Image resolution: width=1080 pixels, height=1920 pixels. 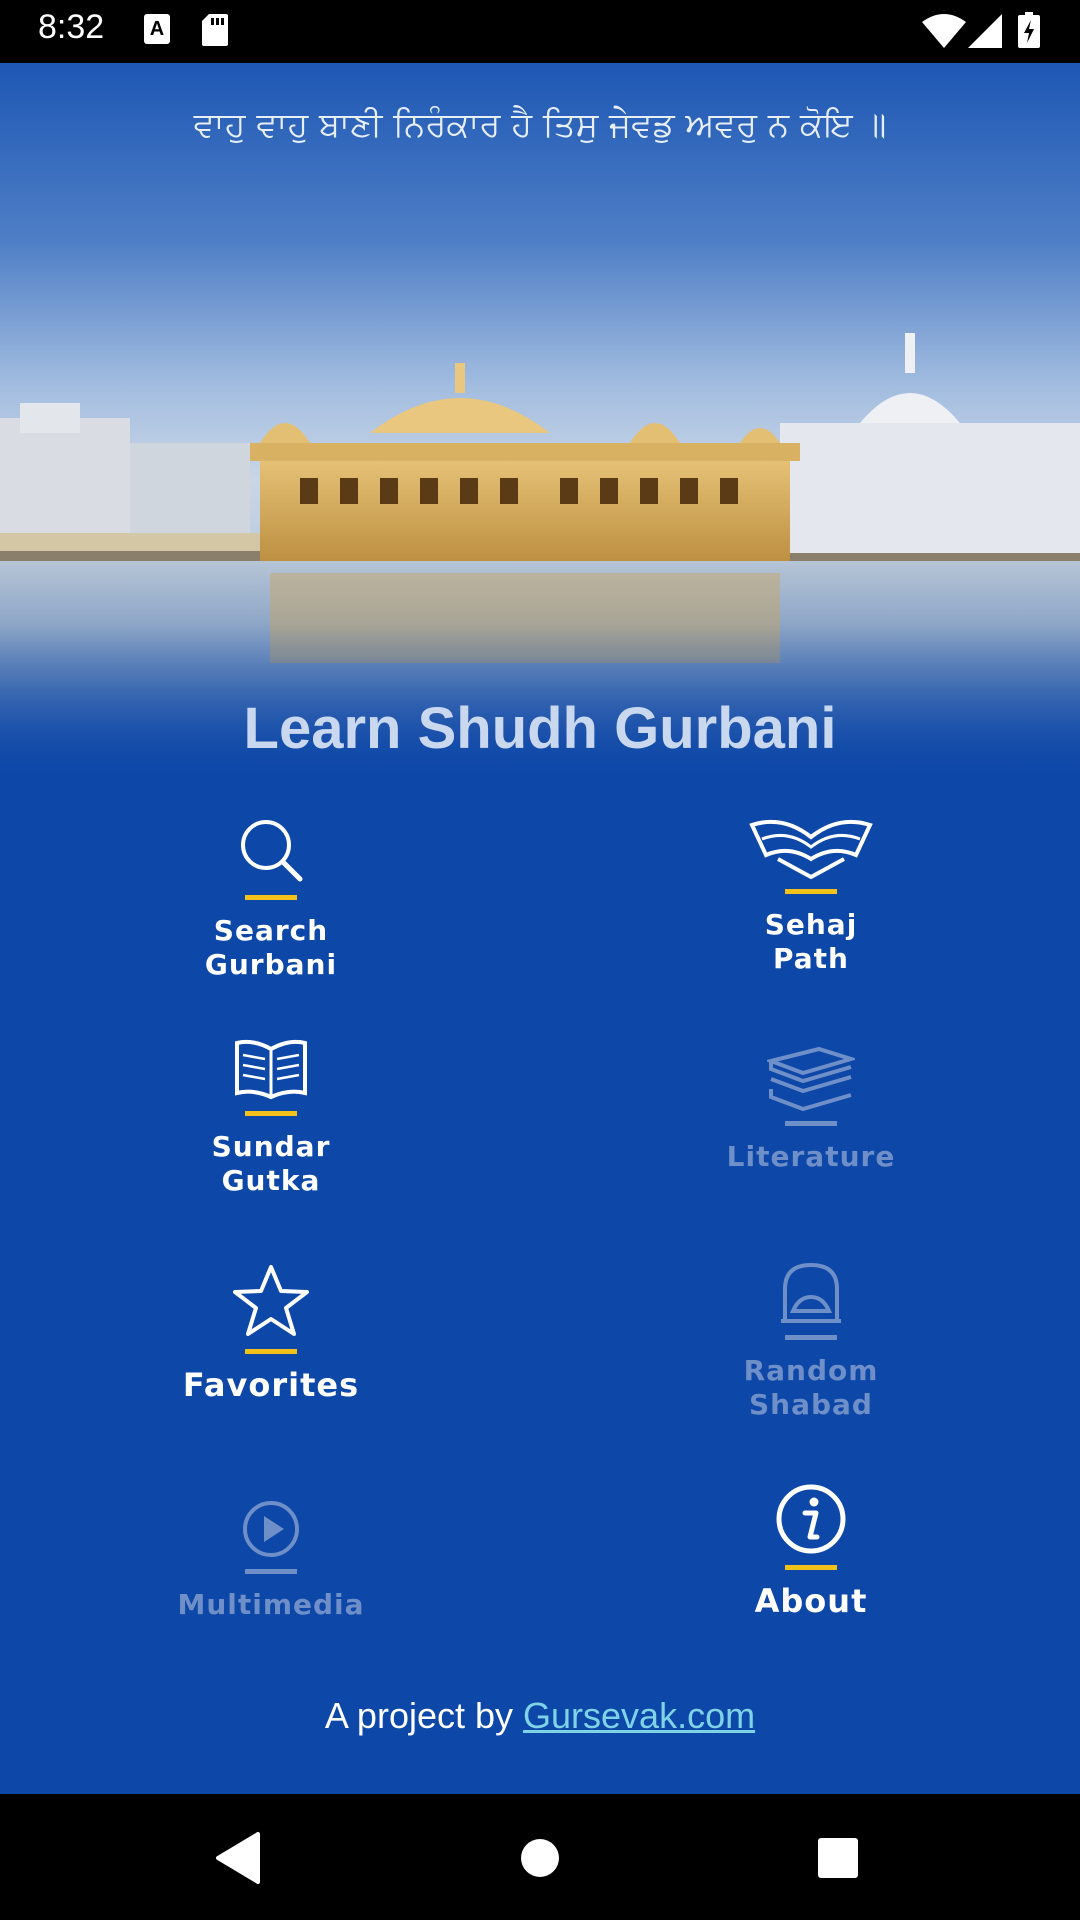 What do you see at coordinates (271, 1560) in the screenshot?
I see `multimedia-button: Multimedia` at bounding box center [271, 1560].